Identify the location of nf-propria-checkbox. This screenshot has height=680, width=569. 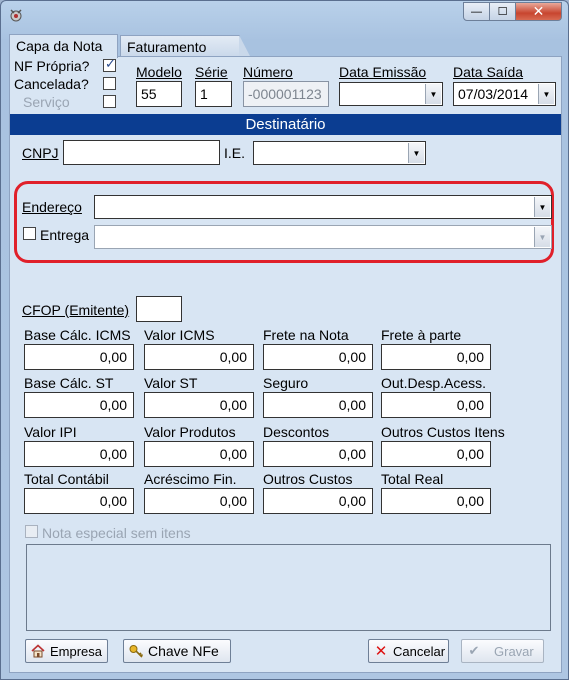
(109, 64).